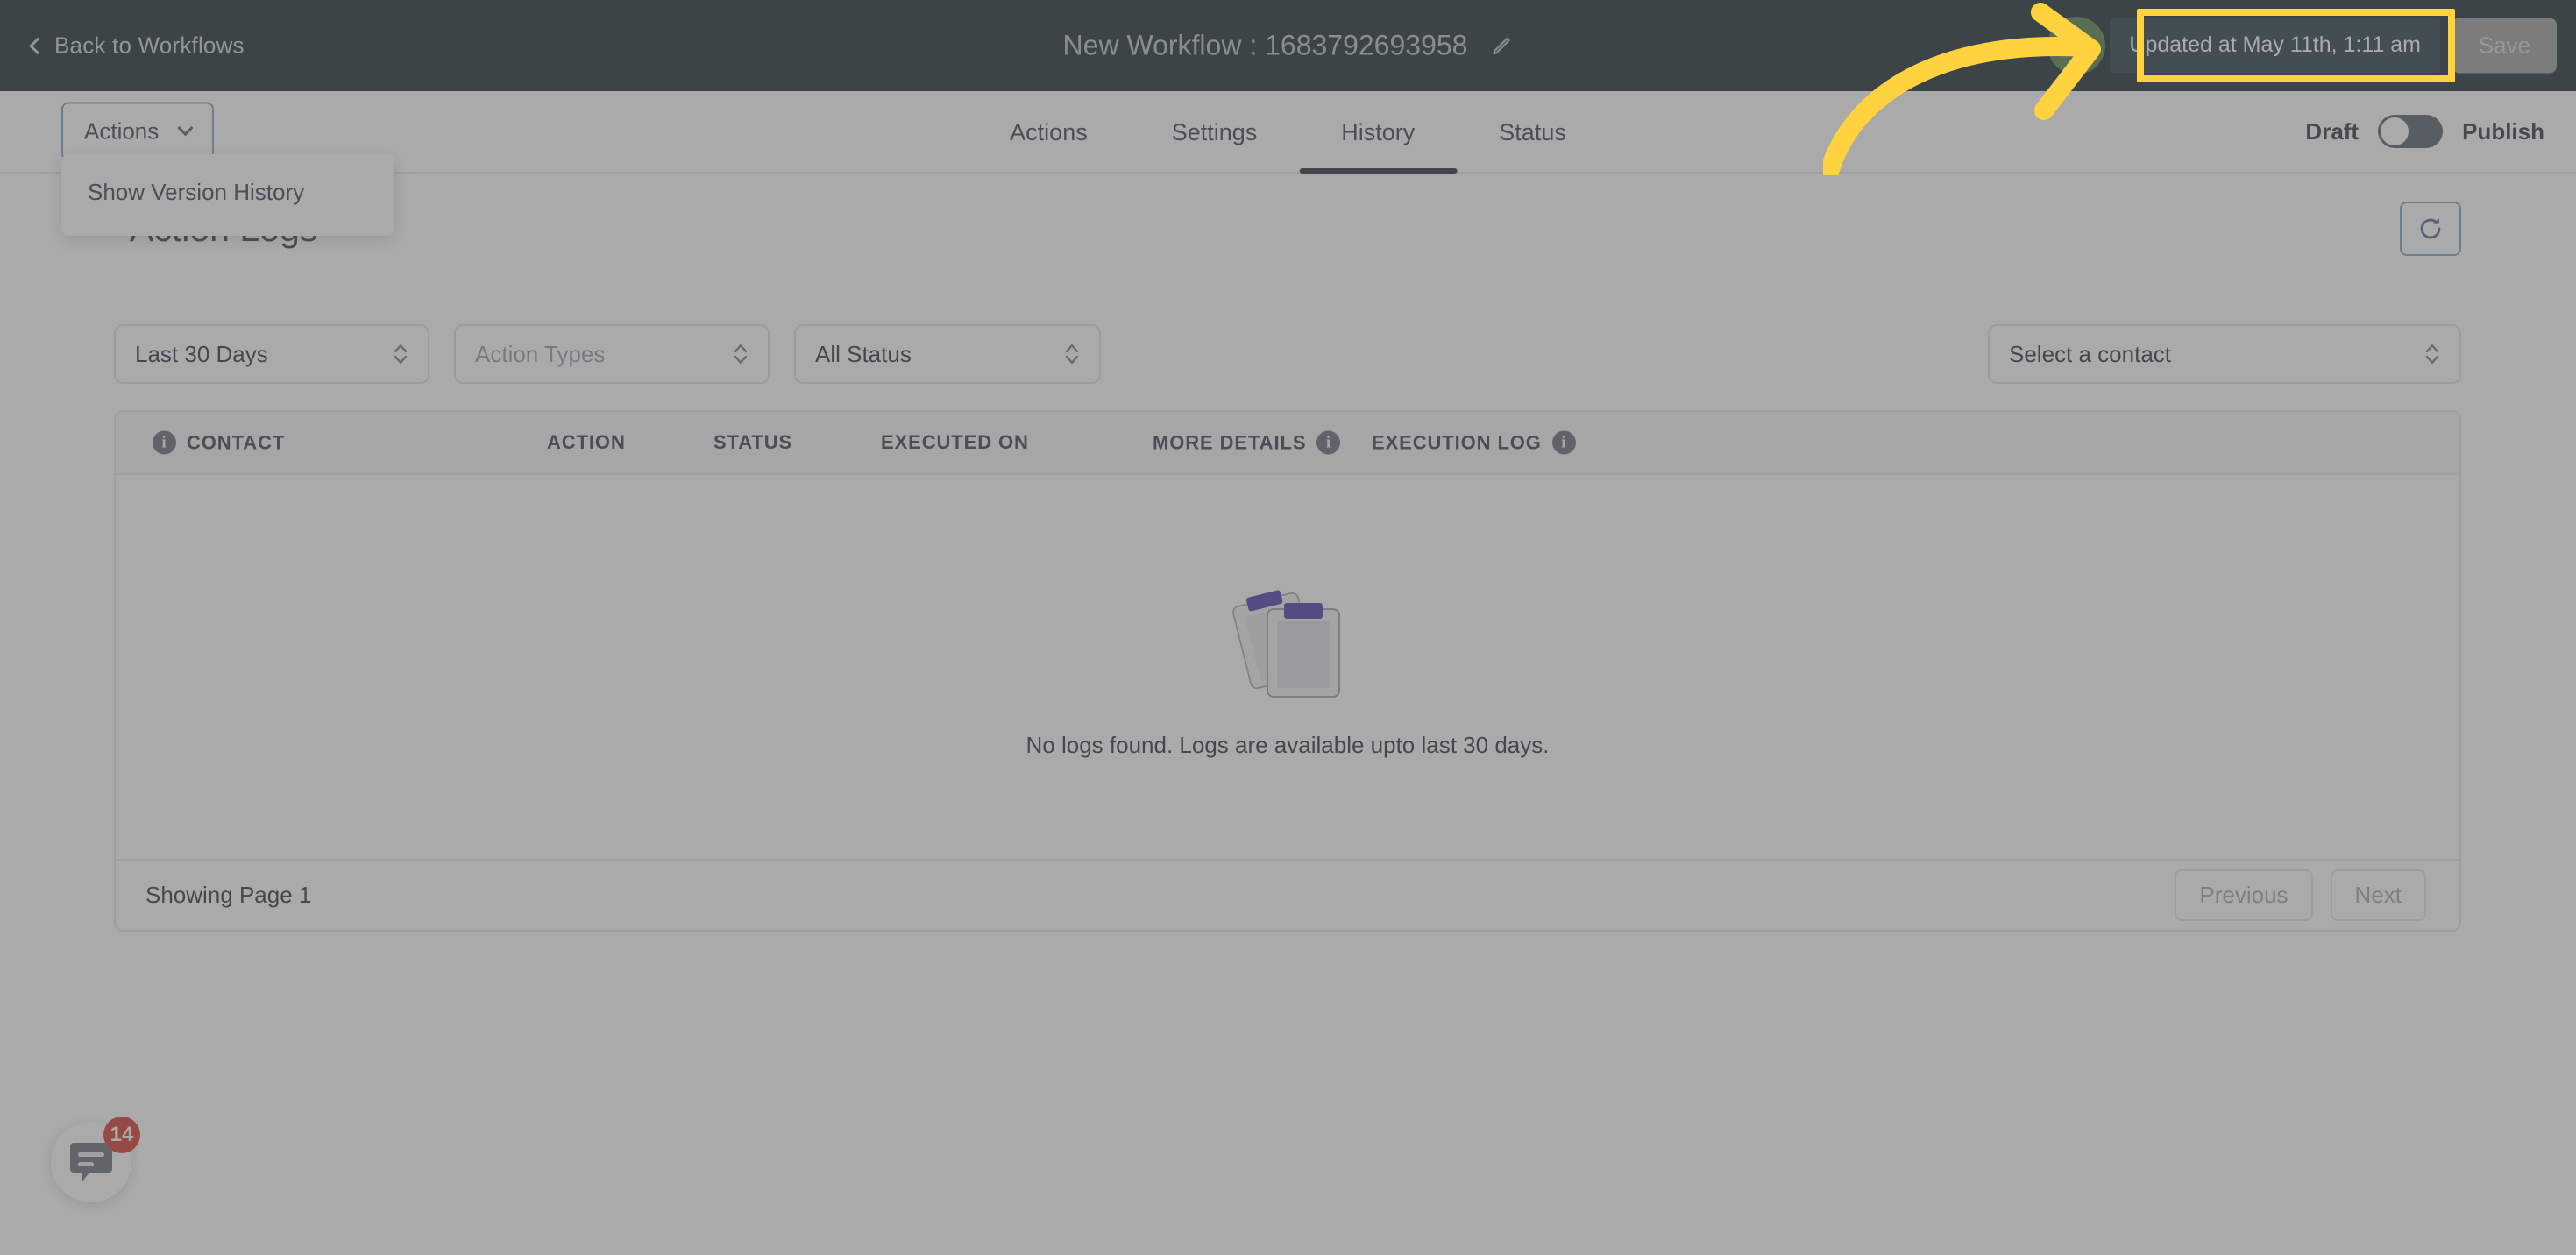 Image resolution: width=2576 pixels, height=1255 pixels. What do you see at coordinates (1457, 442) in the screenshot?
I see `column-header-execution-log-label: EXECUTION LOG` at bounding box center [1457, 442].